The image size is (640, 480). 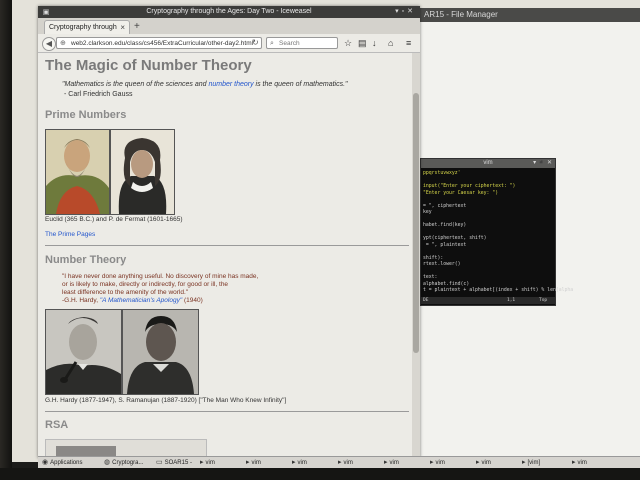 What do you see at coordinates (543, 300) in the screenshot?
I see `vim-status-scroll: Top` at bounding box center [543, 300].